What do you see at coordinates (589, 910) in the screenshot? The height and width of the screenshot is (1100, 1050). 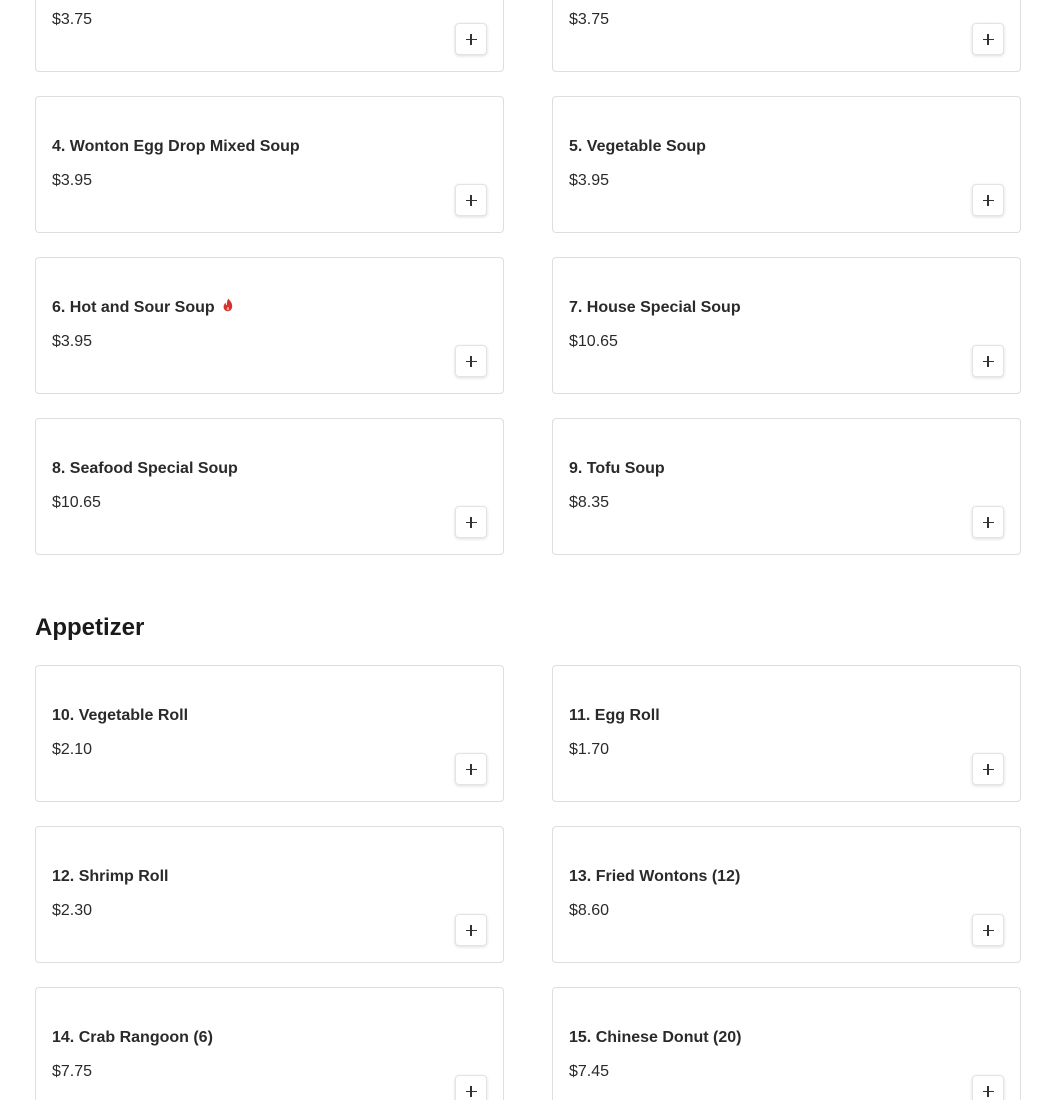 I see `item-price: $8.60` at bounding box center [589, 910].